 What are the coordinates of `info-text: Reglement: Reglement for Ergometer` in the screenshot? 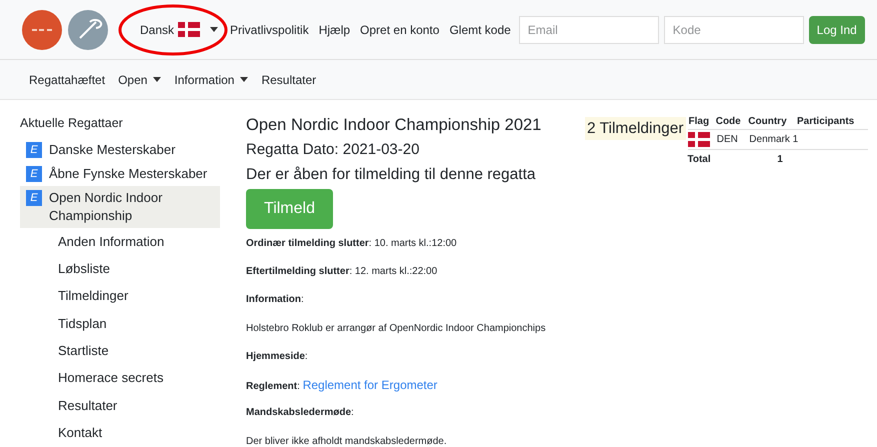 It's located at (342, 385).